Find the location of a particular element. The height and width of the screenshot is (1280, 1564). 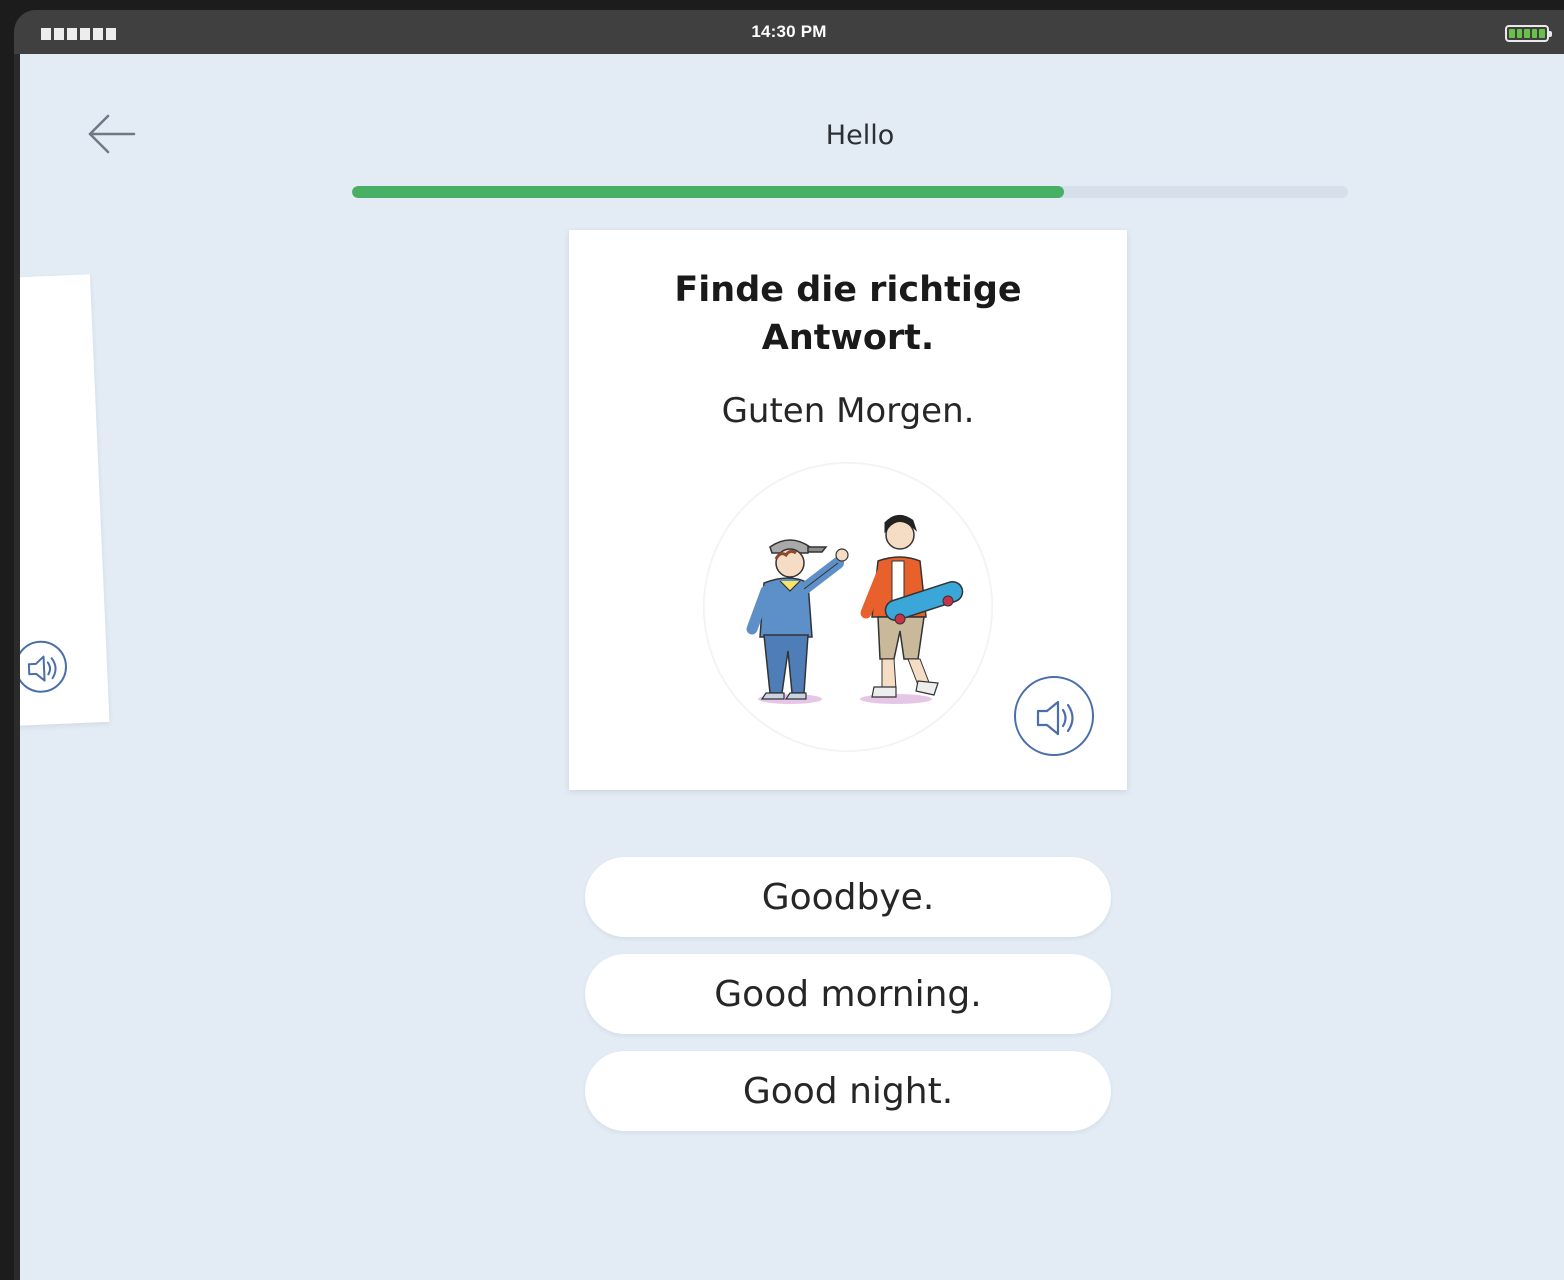

two-boys-greeting-illustration is located at coordinates (848, 607).